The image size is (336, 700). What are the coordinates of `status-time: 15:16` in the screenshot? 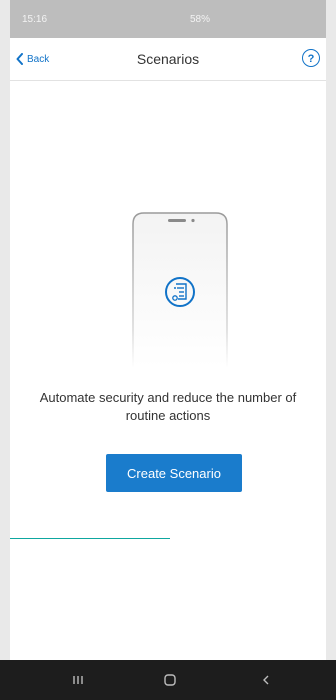 It's located at (35, 19).